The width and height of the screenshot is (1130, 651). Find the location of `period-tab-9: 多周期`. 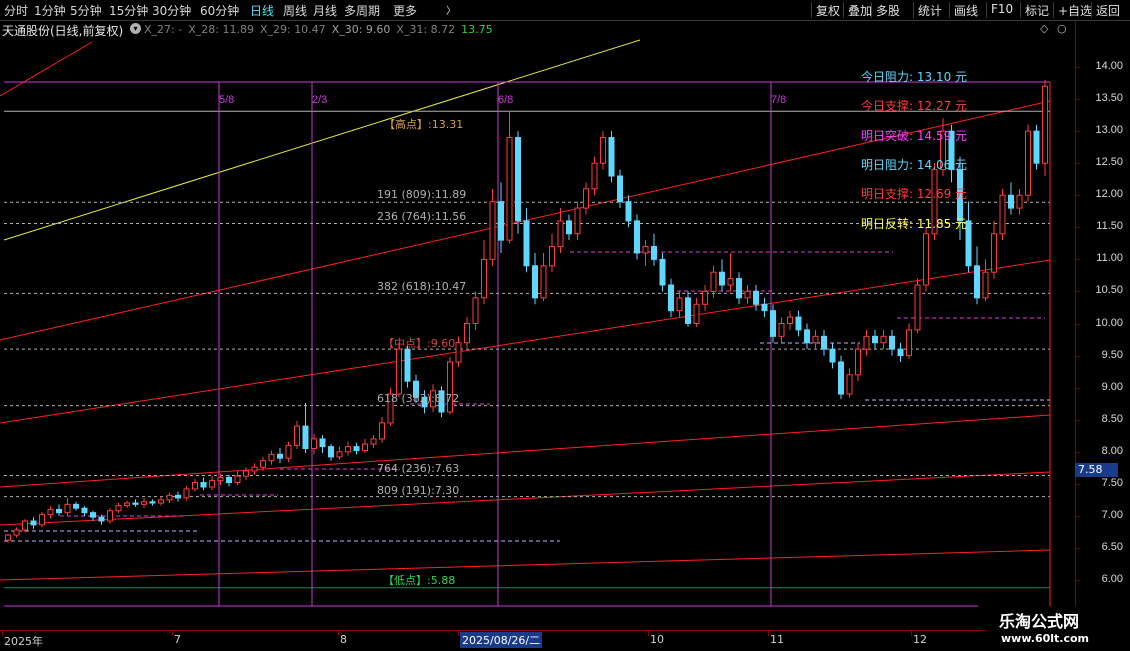

period-tab-9: 多周期 is located at coordinates (362, 10).